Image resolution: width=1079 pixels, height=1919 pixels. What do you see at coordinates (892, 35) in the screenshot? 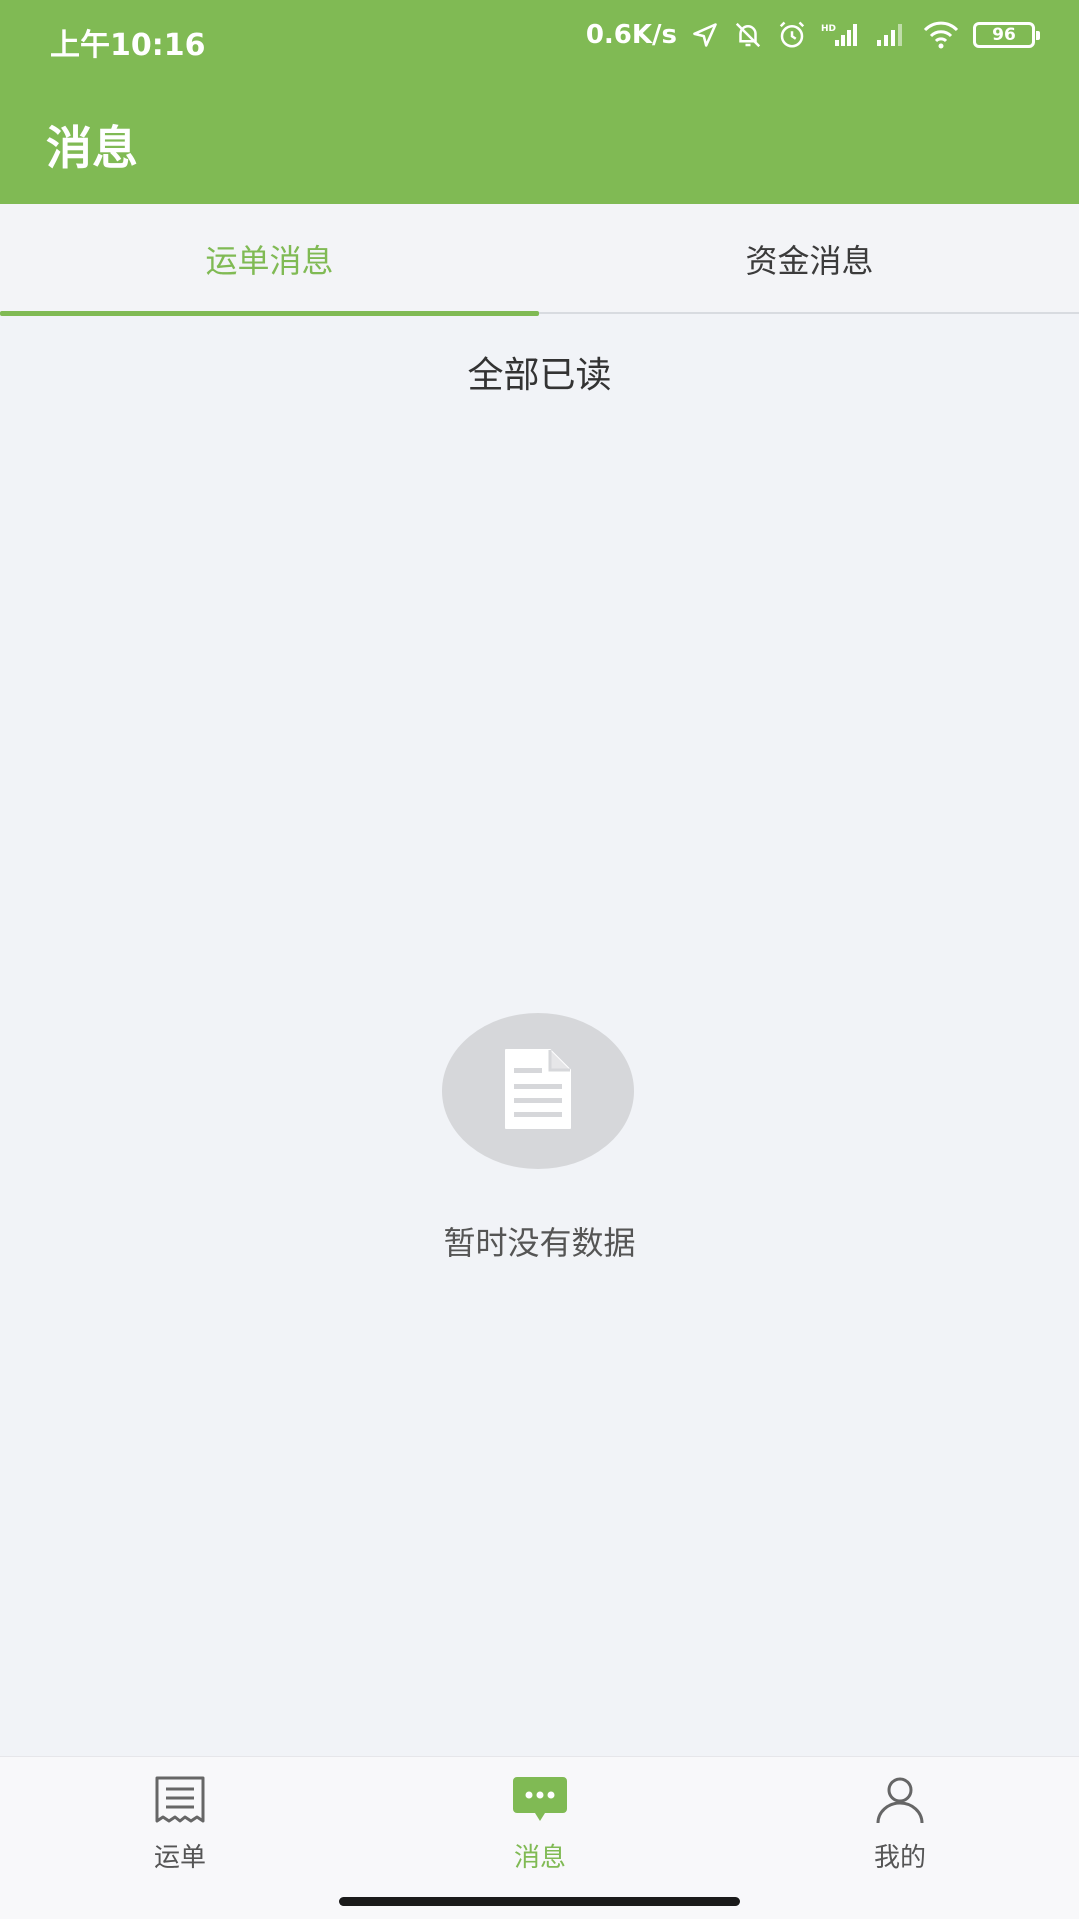
I see `signal-icon` at bounding box center [892, 35].